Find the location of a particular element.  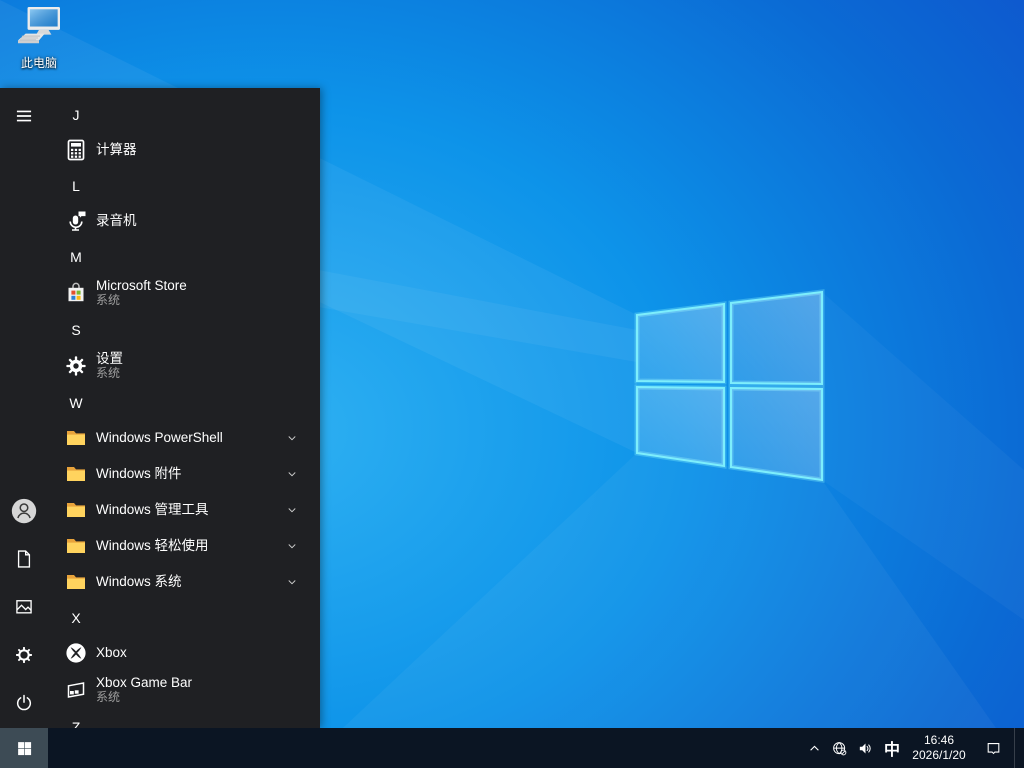

app-label: Xbox is located at coordinates (111, 653).